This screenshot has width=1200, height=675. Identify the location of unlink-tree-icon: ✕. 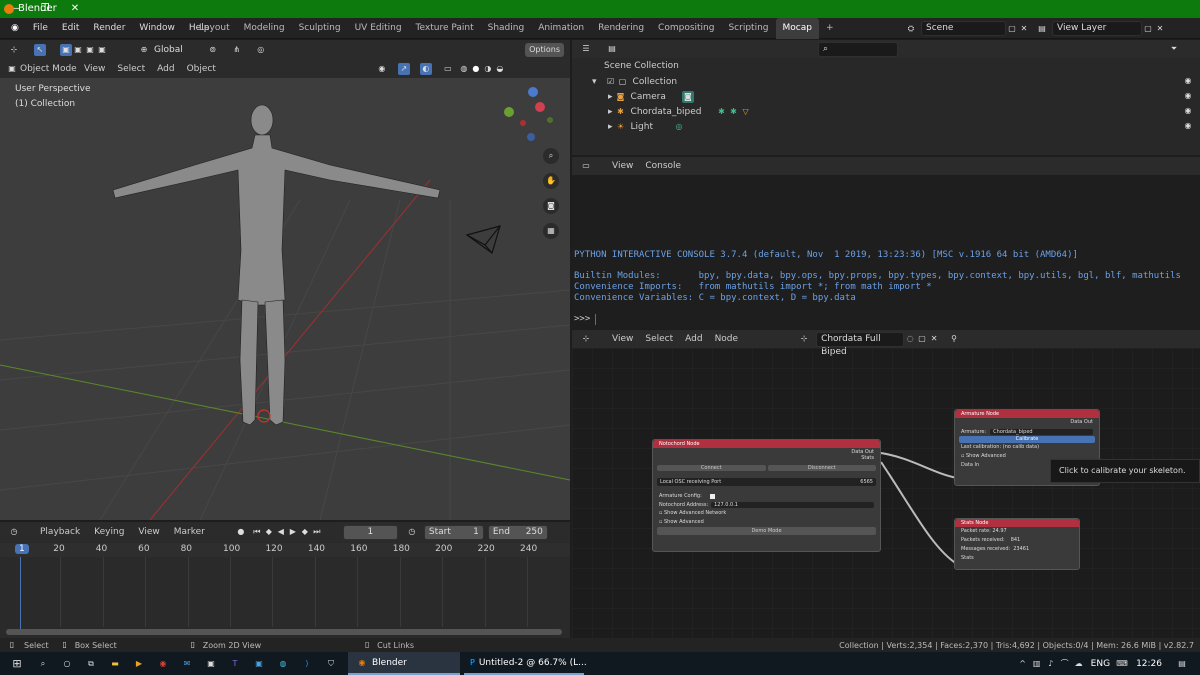
(934, 339).